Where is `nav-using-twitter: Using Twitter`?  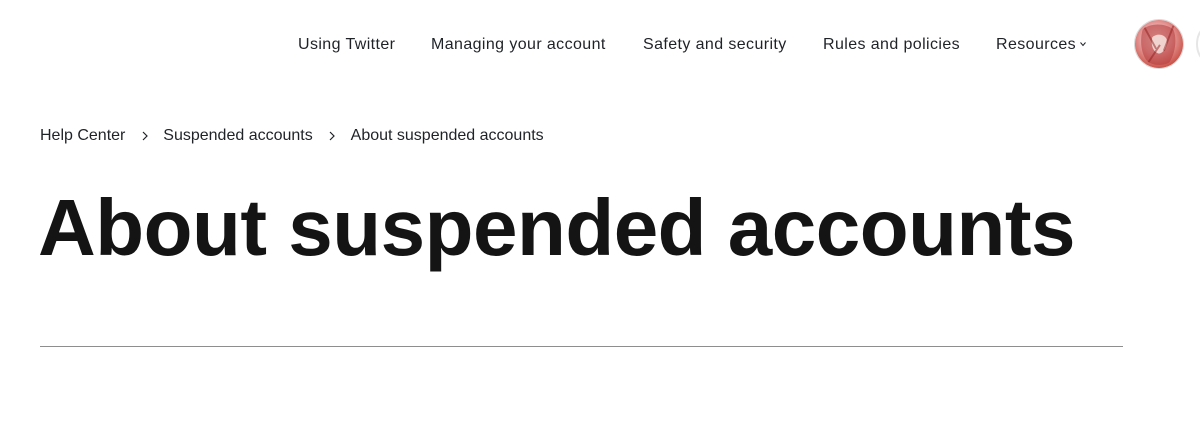
nav-using-twitter: Using Twitter is located at coordinates (346, 45).